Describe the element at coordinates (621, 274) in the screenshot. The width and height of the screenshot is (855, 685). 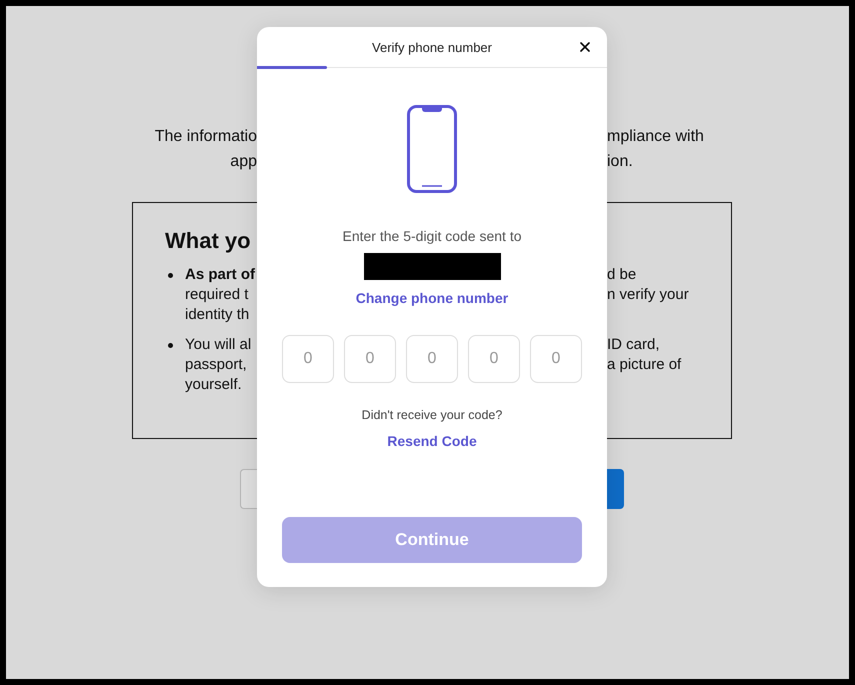
I see `bullet-text: d be` at that location.